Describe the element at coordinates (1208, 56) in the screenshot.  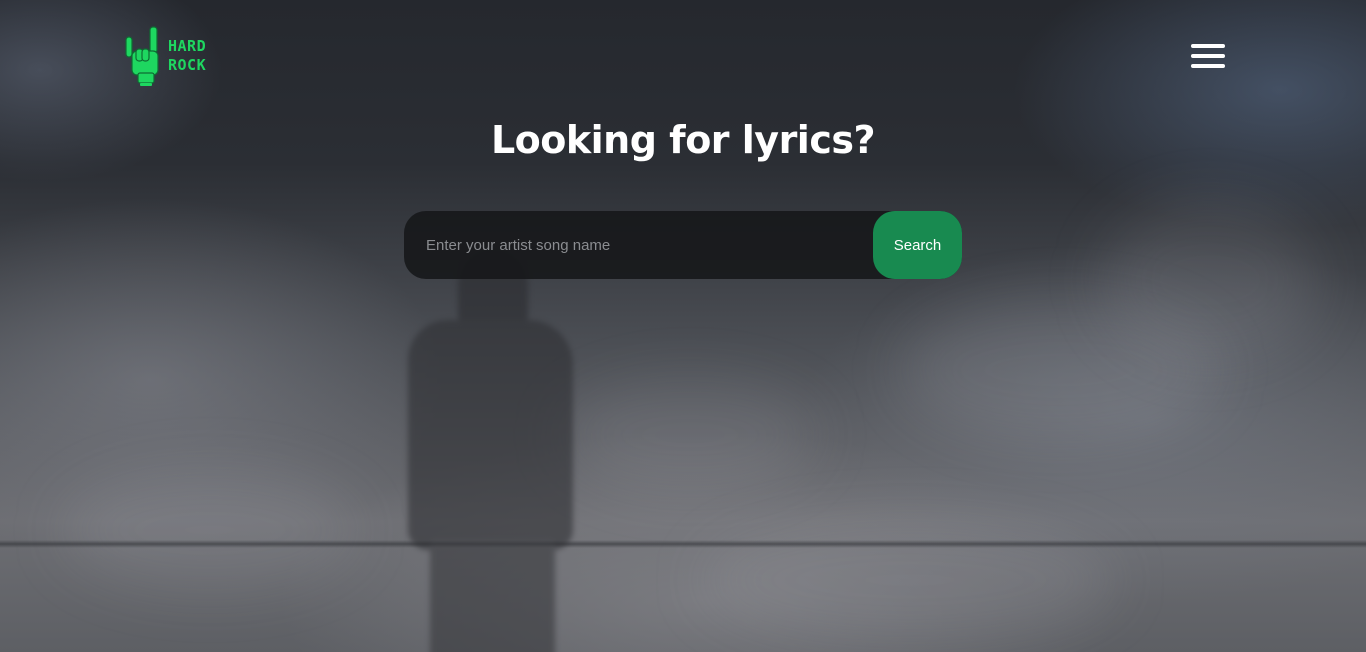
I see `hamburger-menu-icon` at that location.